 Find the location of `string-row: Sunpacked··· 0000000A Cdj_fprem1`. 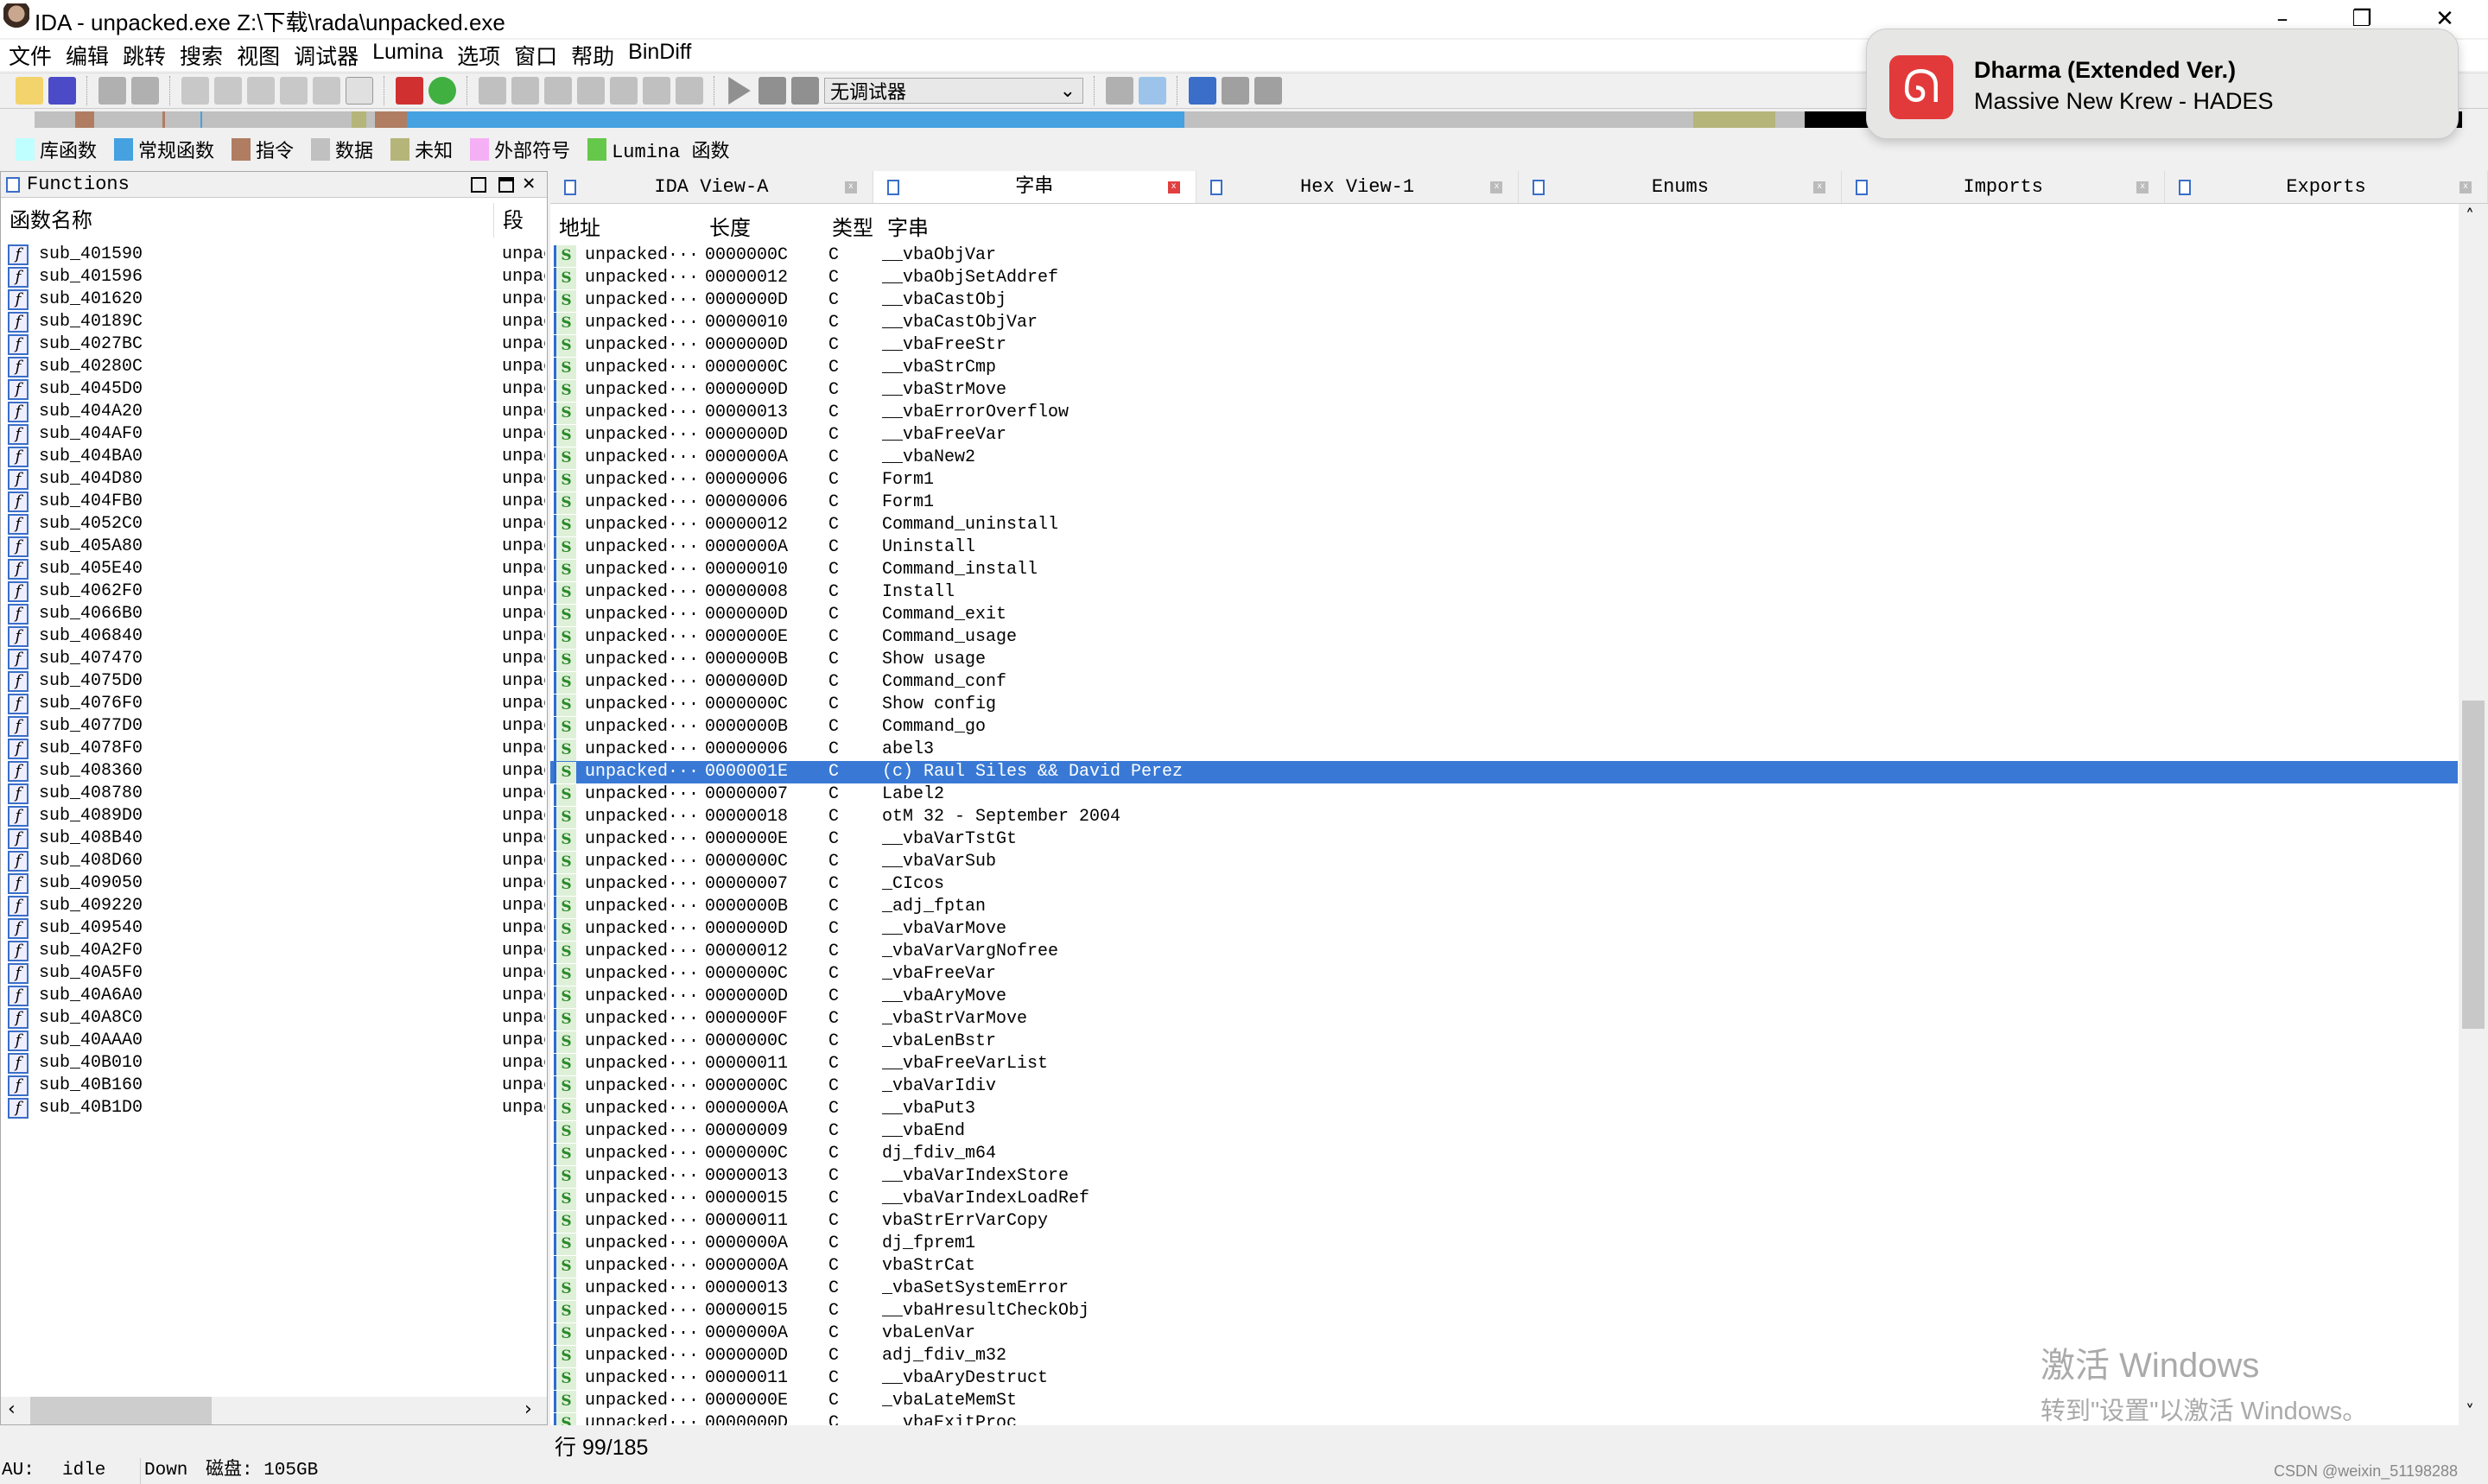

string-row: Sunpacked··· 0000000A Cdj_fprem1 is located at coordinates (1504, 1244).